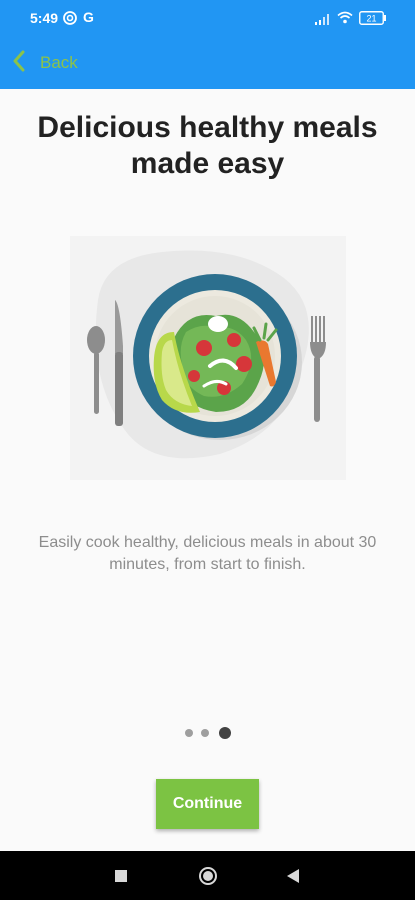  I want to click on chevron-left-icon, so click(19, 63).